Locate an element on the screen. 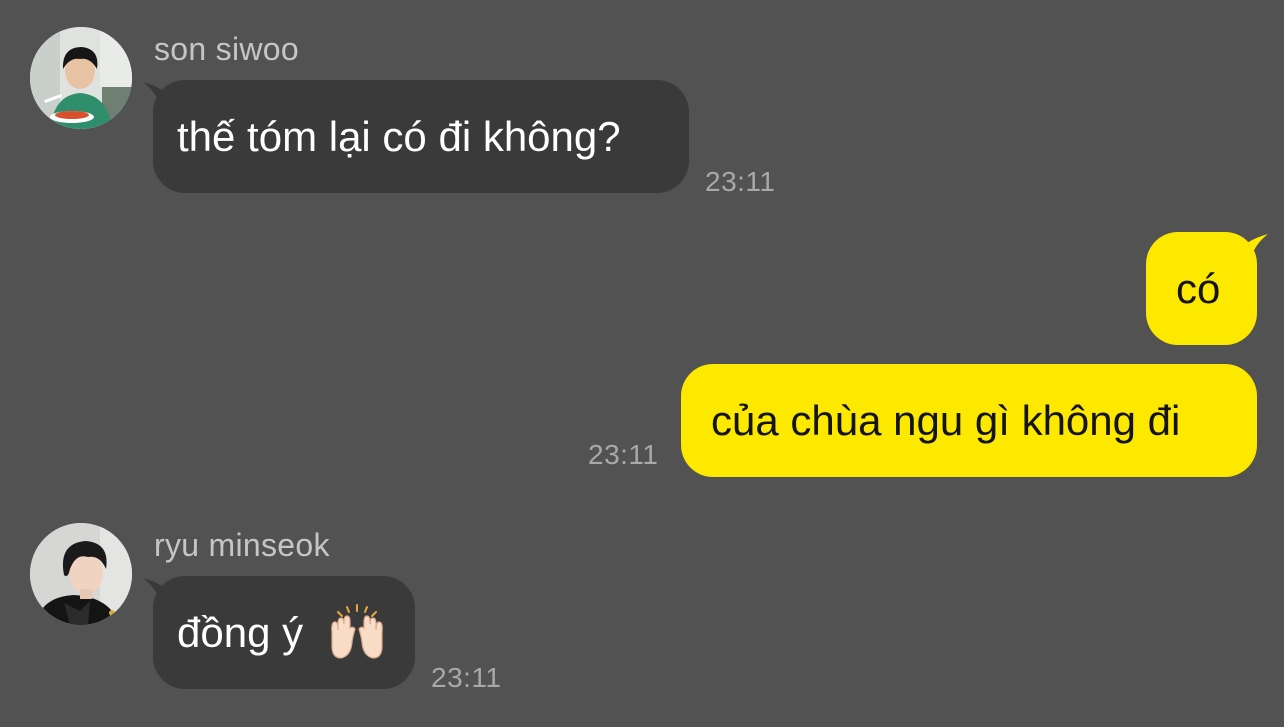 The image size is (1284, 727). message-text: của chùa ngu gì không đi is located at coordinates (946, 420).